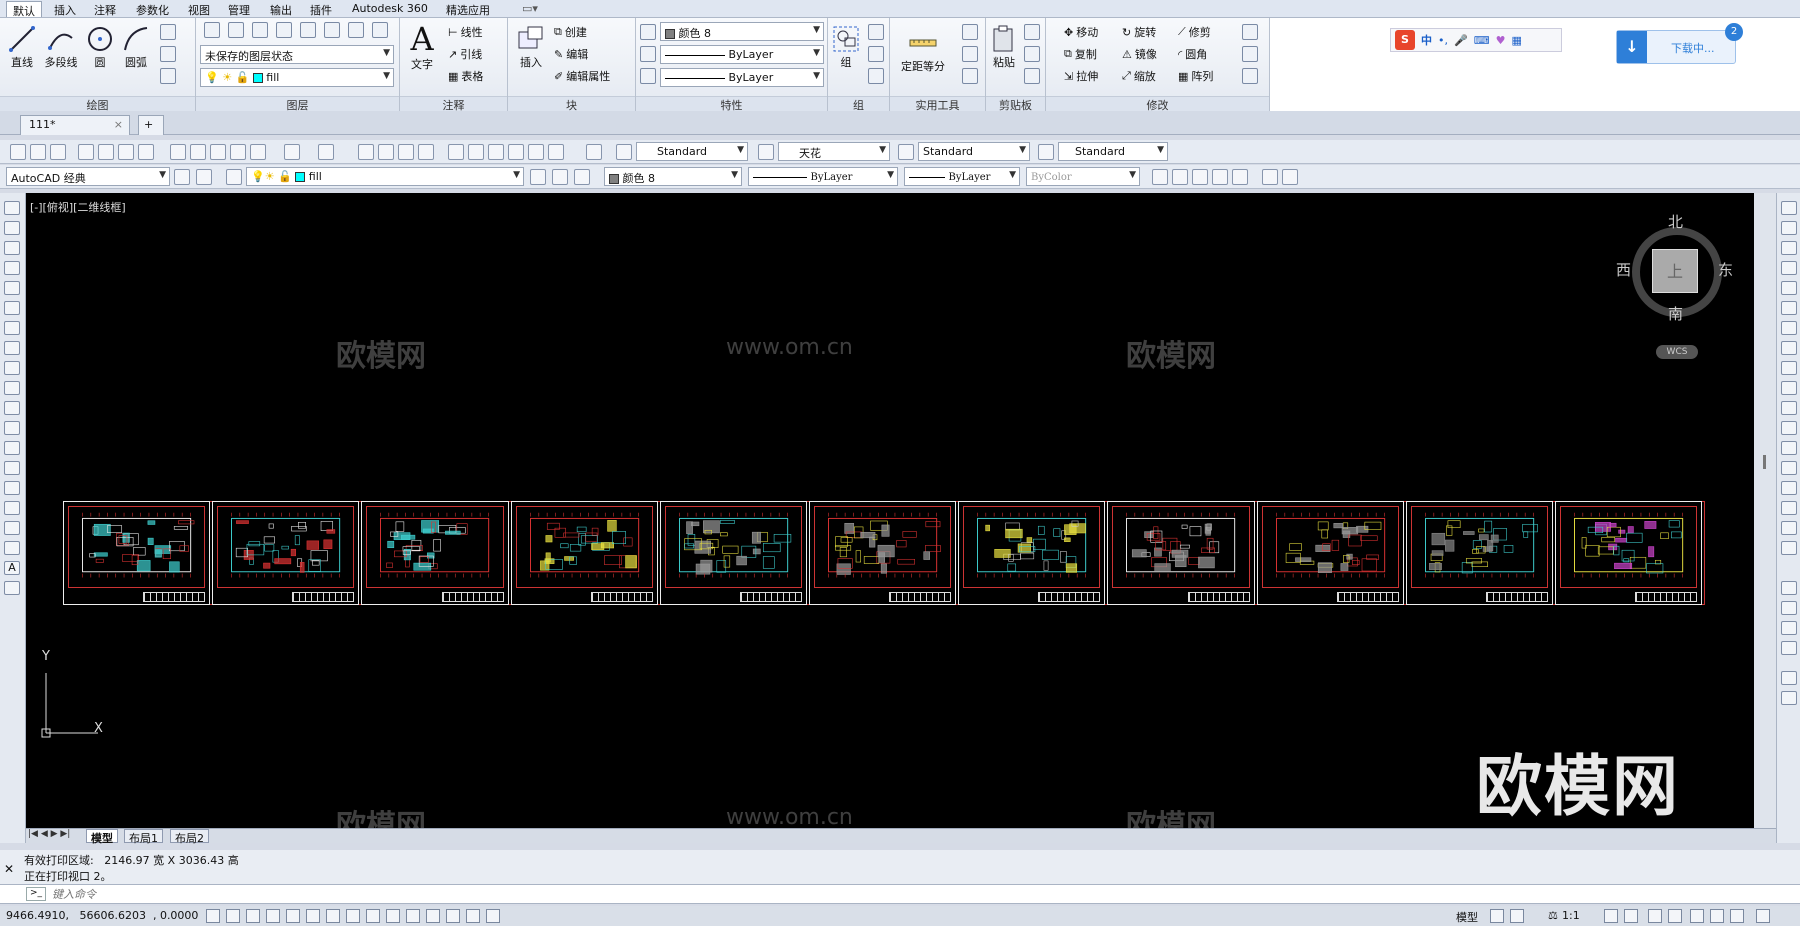 Image resolution: width=1800 pixels, height=926 pixels. I want to click on group-select-icon, so click(876, 76).